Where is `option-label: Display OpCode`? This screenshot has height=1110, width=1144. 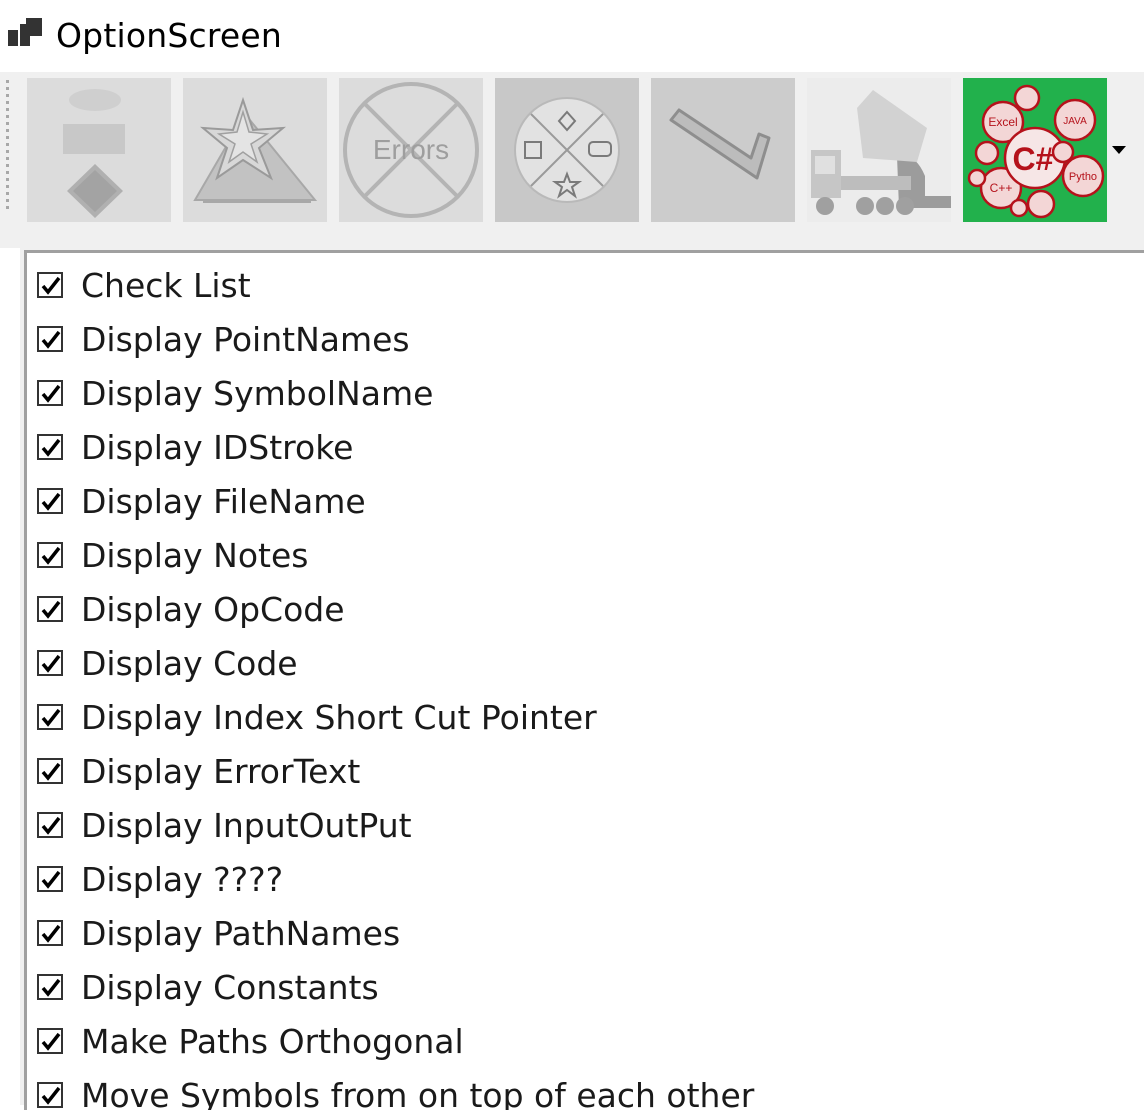
option-label: Display OpCode is located at coordinates (213, 609).